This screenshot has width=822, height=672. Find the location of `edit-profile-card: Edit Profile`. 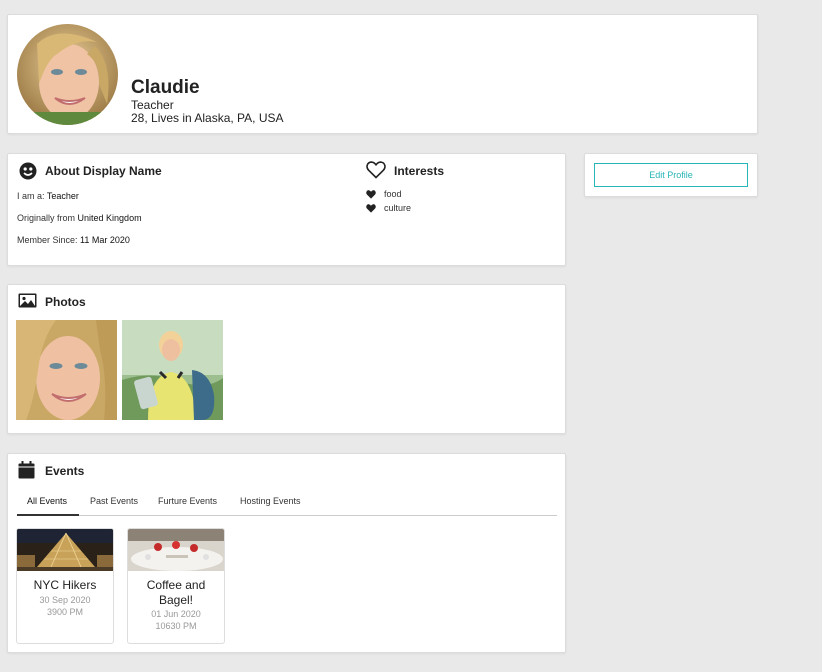

edit-profile-card: Edit Profile is located at coordinates (671, 175).